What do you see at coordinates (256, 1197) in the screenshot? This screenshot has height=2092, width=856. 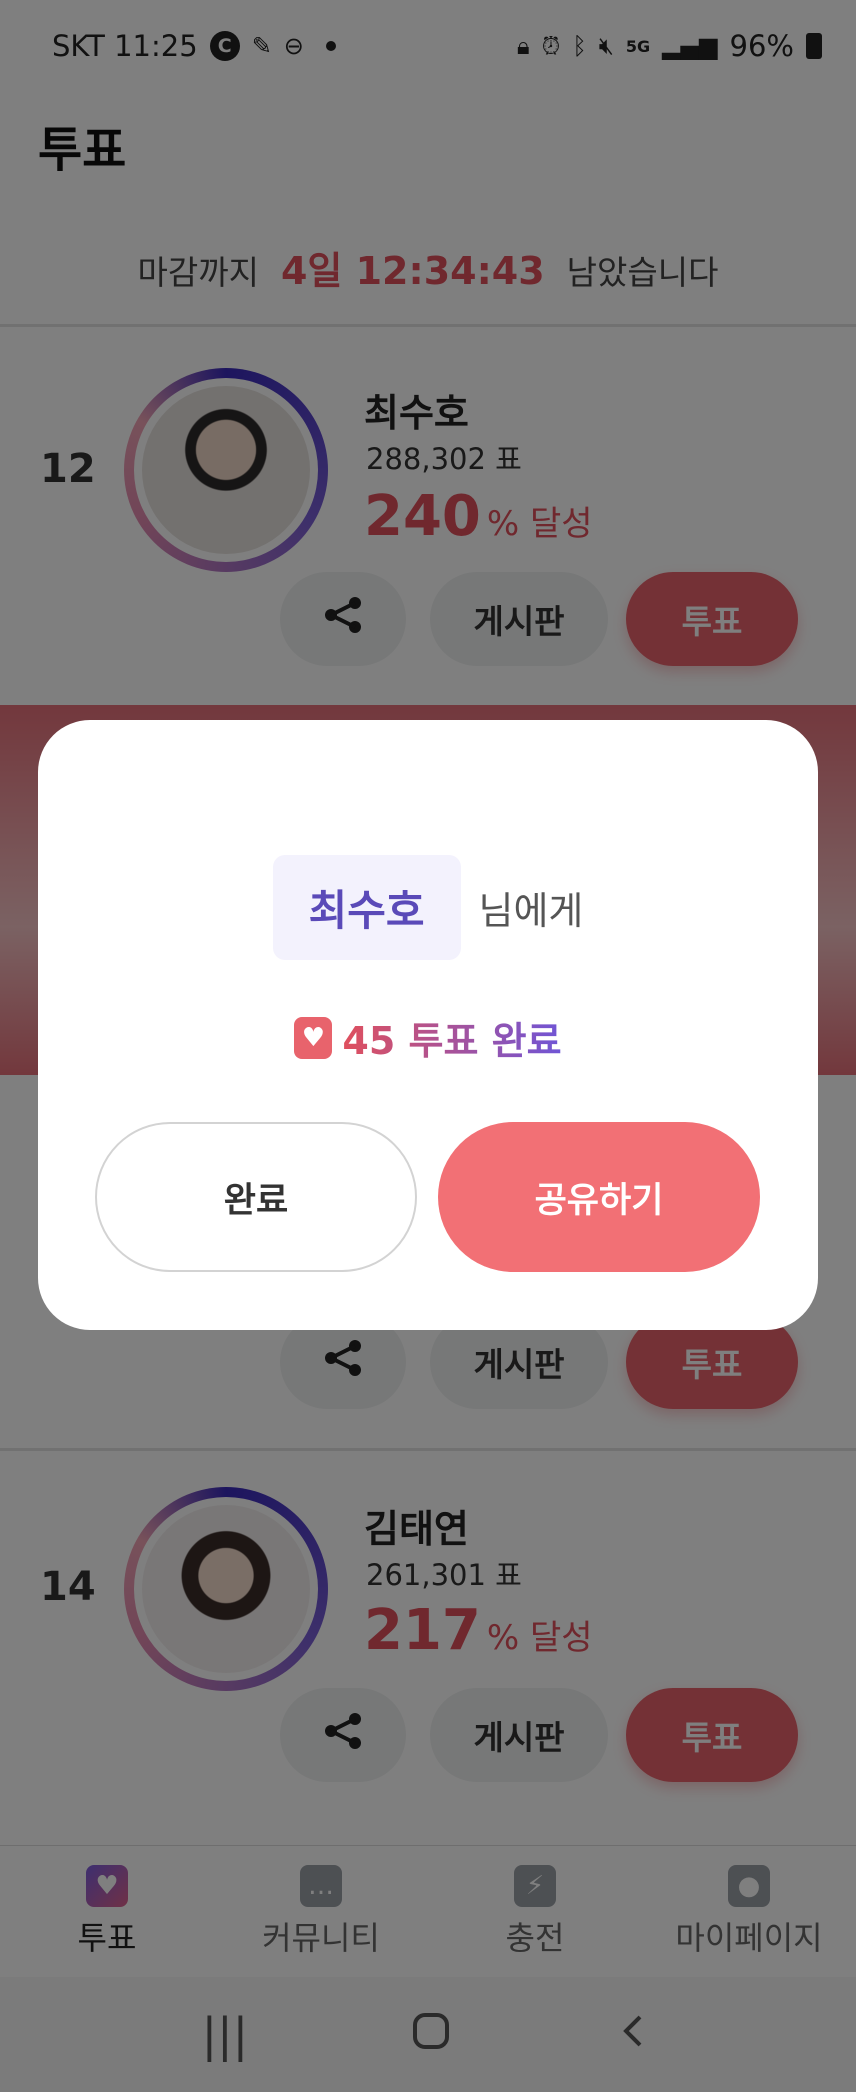 I see `complete-button: 완료` at bounding box center [256, 1197].